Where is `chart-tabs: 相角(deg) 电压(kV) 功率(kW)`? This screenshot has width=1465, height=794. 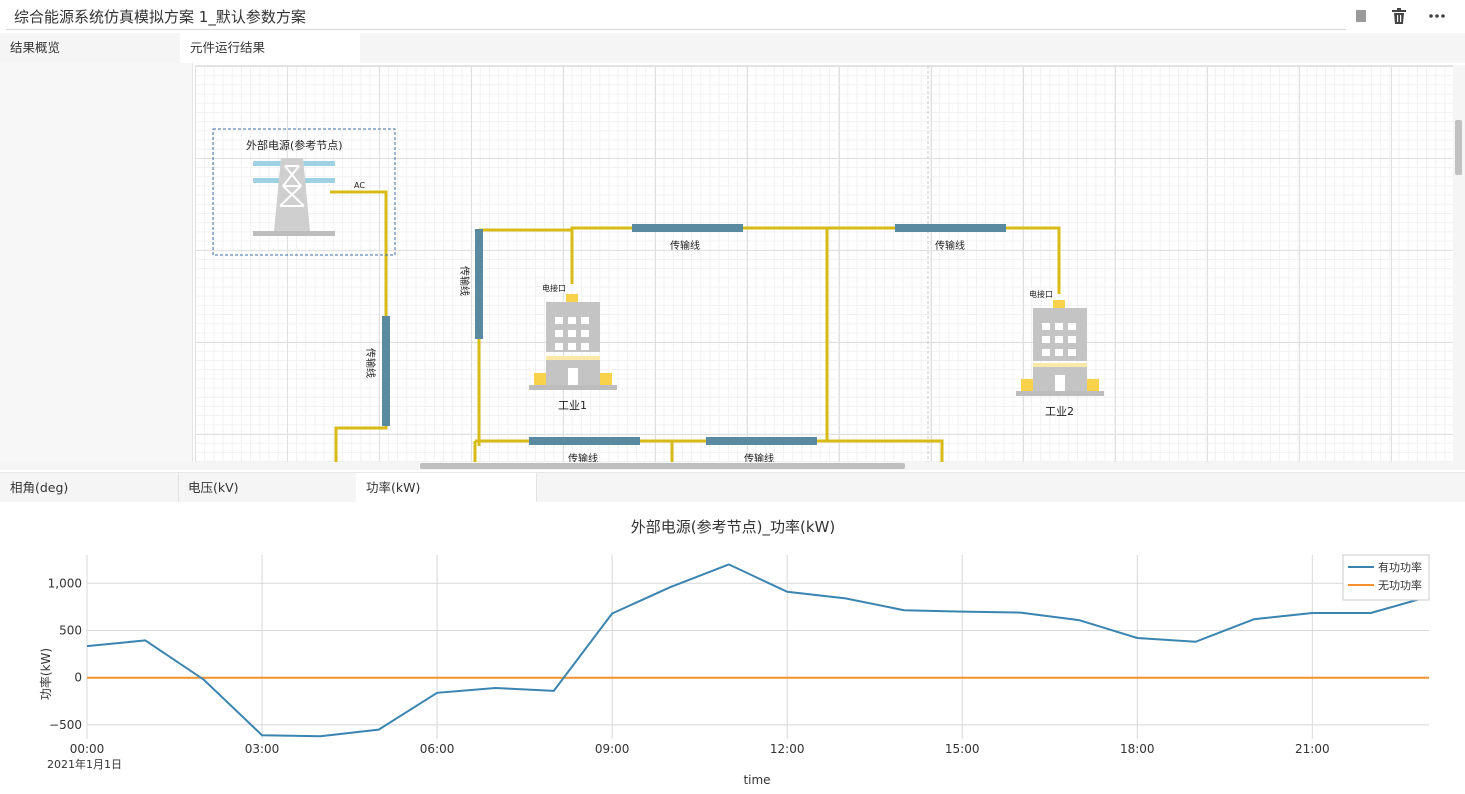 chart-tabs: 相角(deg) 电压(kV) 功率(kW) is located at coordinates (732, 487).